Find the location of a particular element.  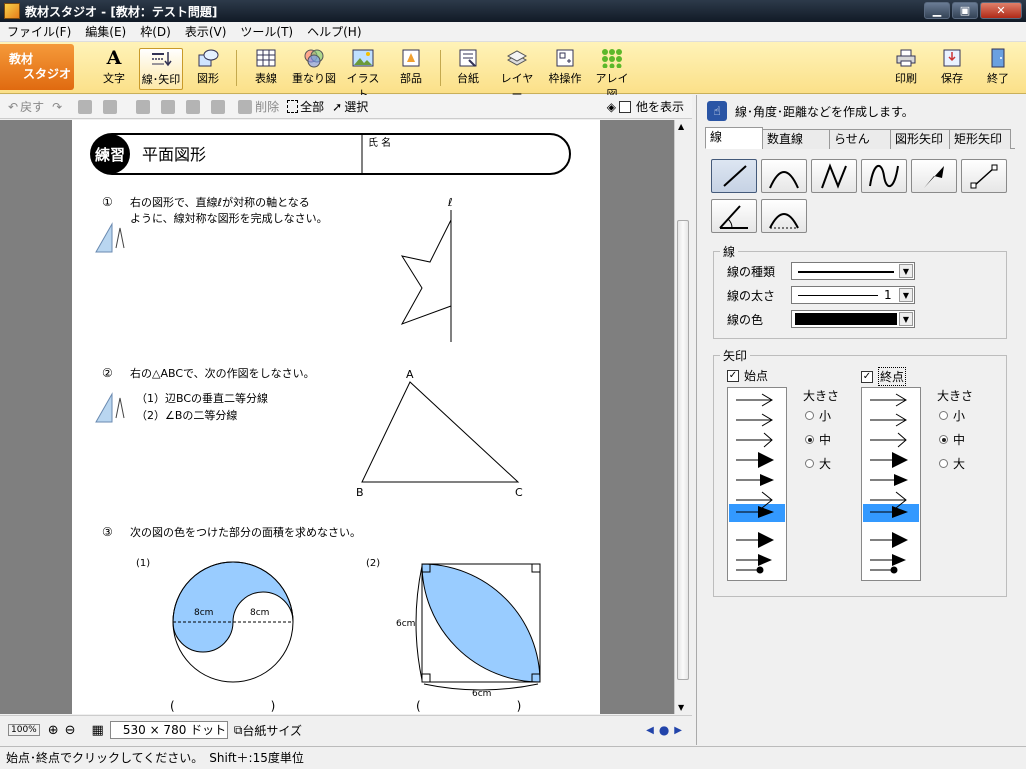

protractor-button is located at coordinates (784, 216).